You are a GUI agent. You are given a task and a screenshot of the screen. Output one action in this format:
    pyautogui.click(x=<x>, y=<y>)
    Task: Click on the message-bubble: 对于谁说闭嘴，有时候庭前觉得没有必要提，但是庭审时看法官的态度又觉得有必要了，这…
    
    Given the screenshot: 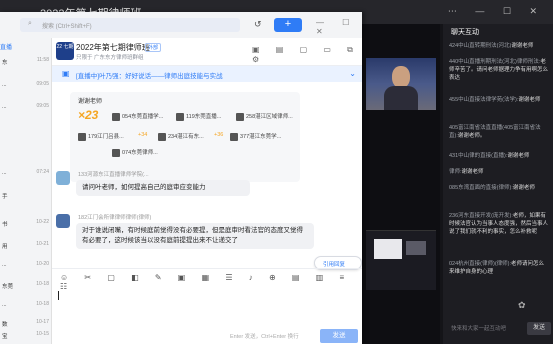 What is the action you would take?
    pyautogui.click(x=195, y=236)
    